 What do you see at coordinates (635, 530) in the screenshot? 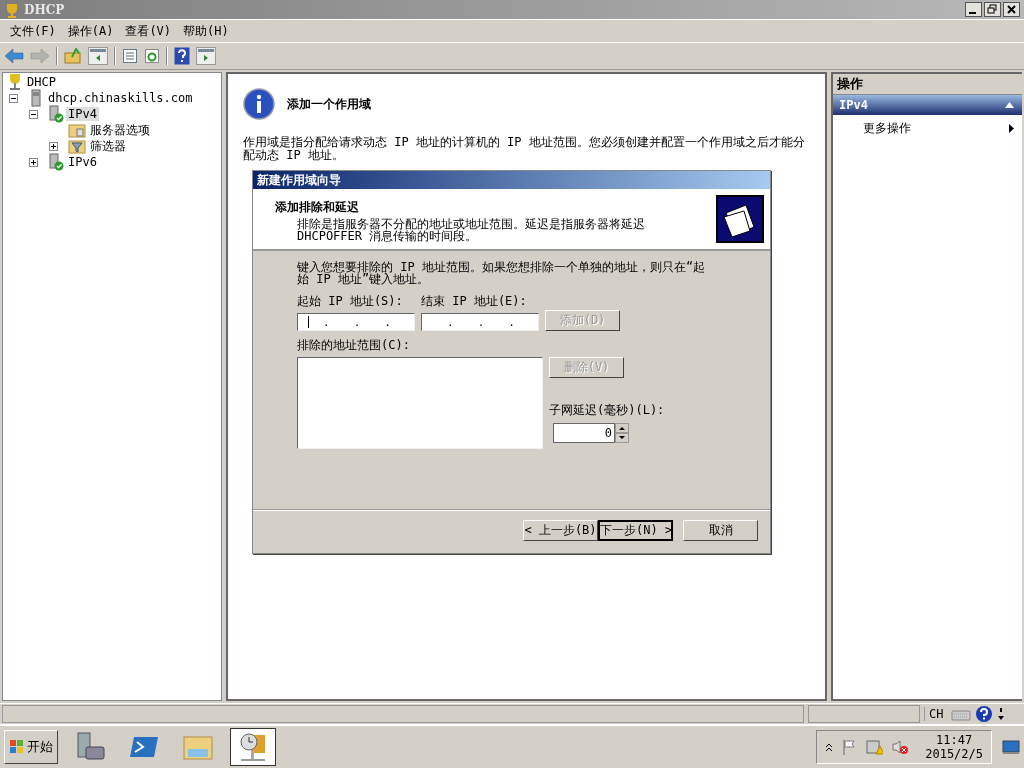
I see `wizard-button: 下一步(N) >` at bounding box center [635, 530].